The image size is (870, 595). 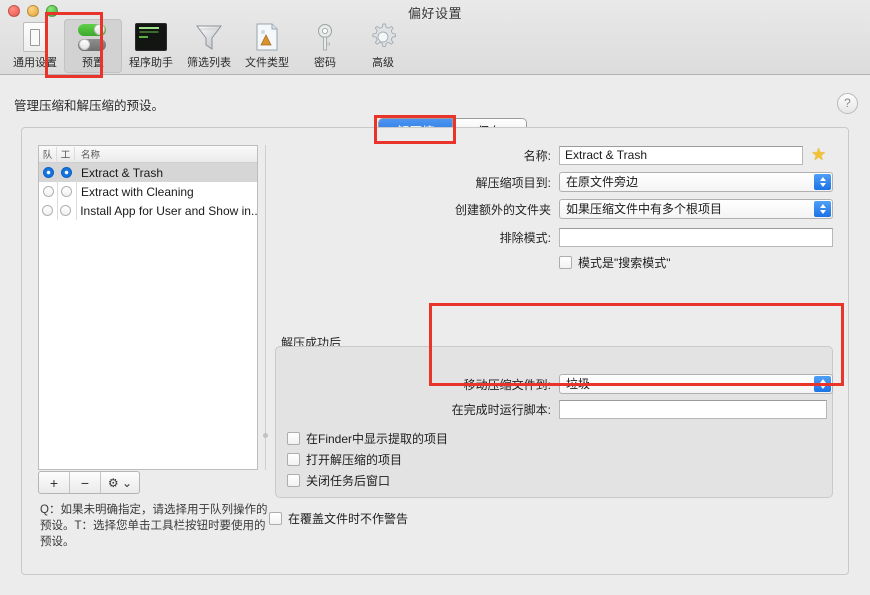 What do you see at coordinates (265, 307) in the screenshot?
I see `panel-splitter` at bounding box center [265, 307].